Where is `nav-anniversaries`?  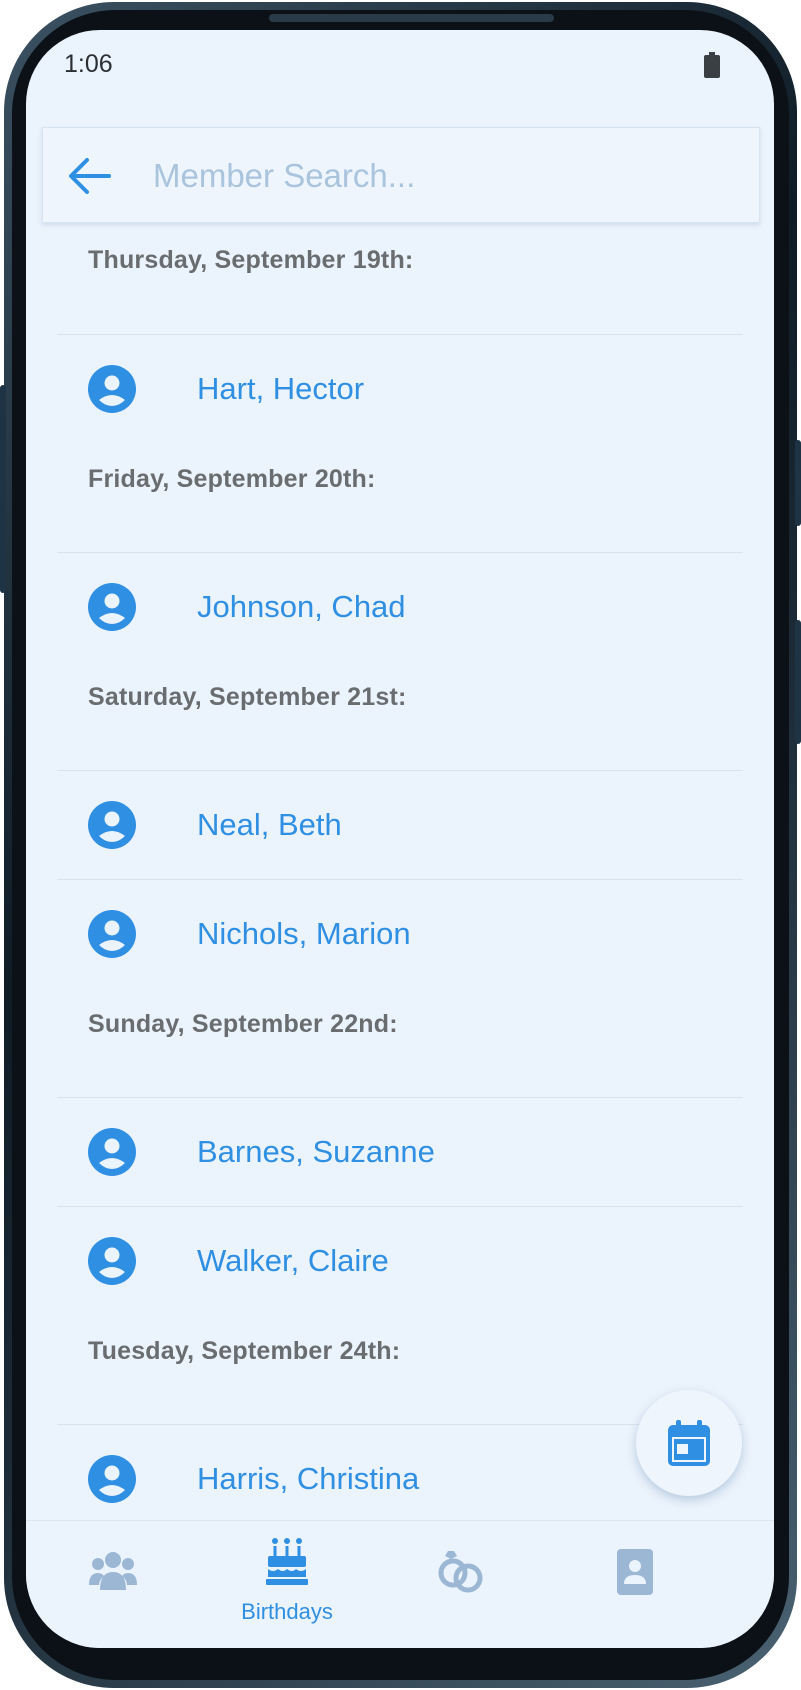
nav-anniversaries is located at coordinates (461, 1584).